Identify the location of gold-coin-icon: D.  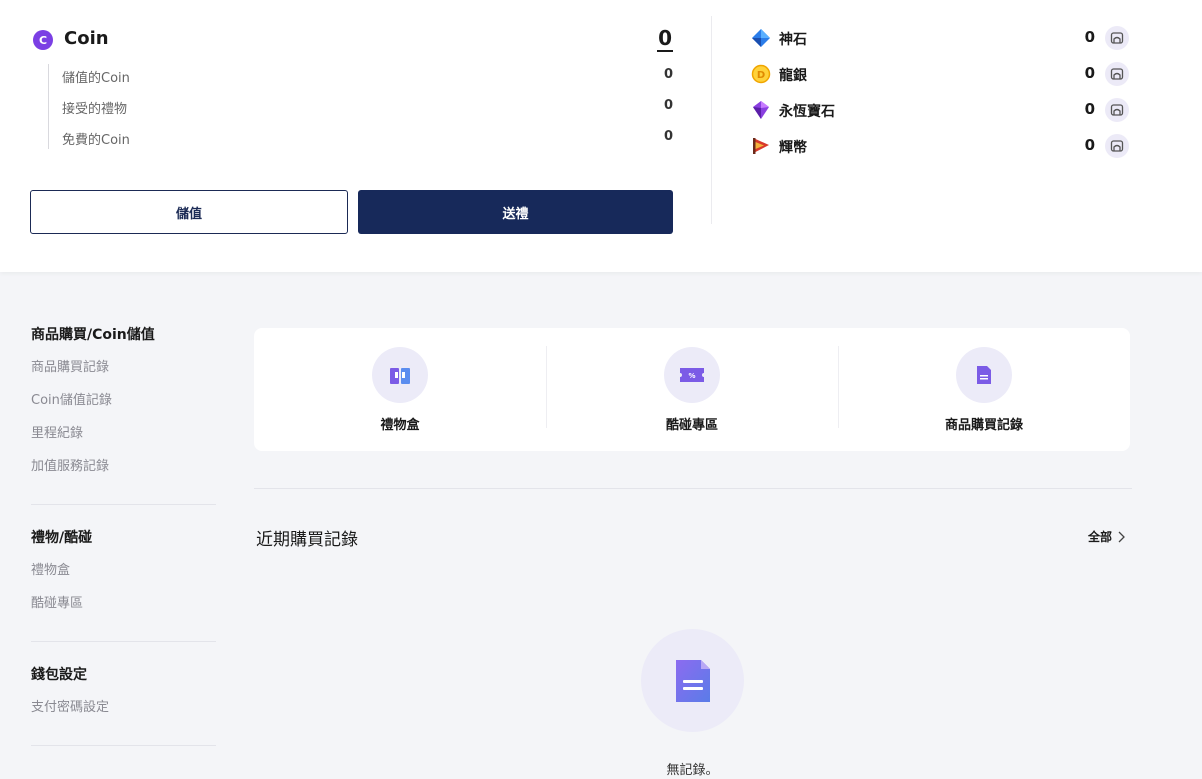
(761, 74).